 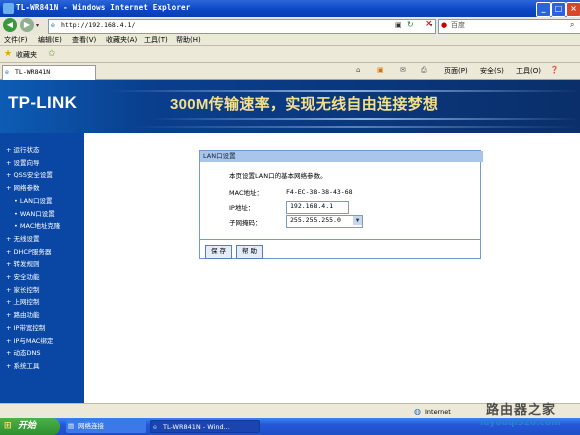 I want to click on close-button: ×, so click(x=573, y=9).